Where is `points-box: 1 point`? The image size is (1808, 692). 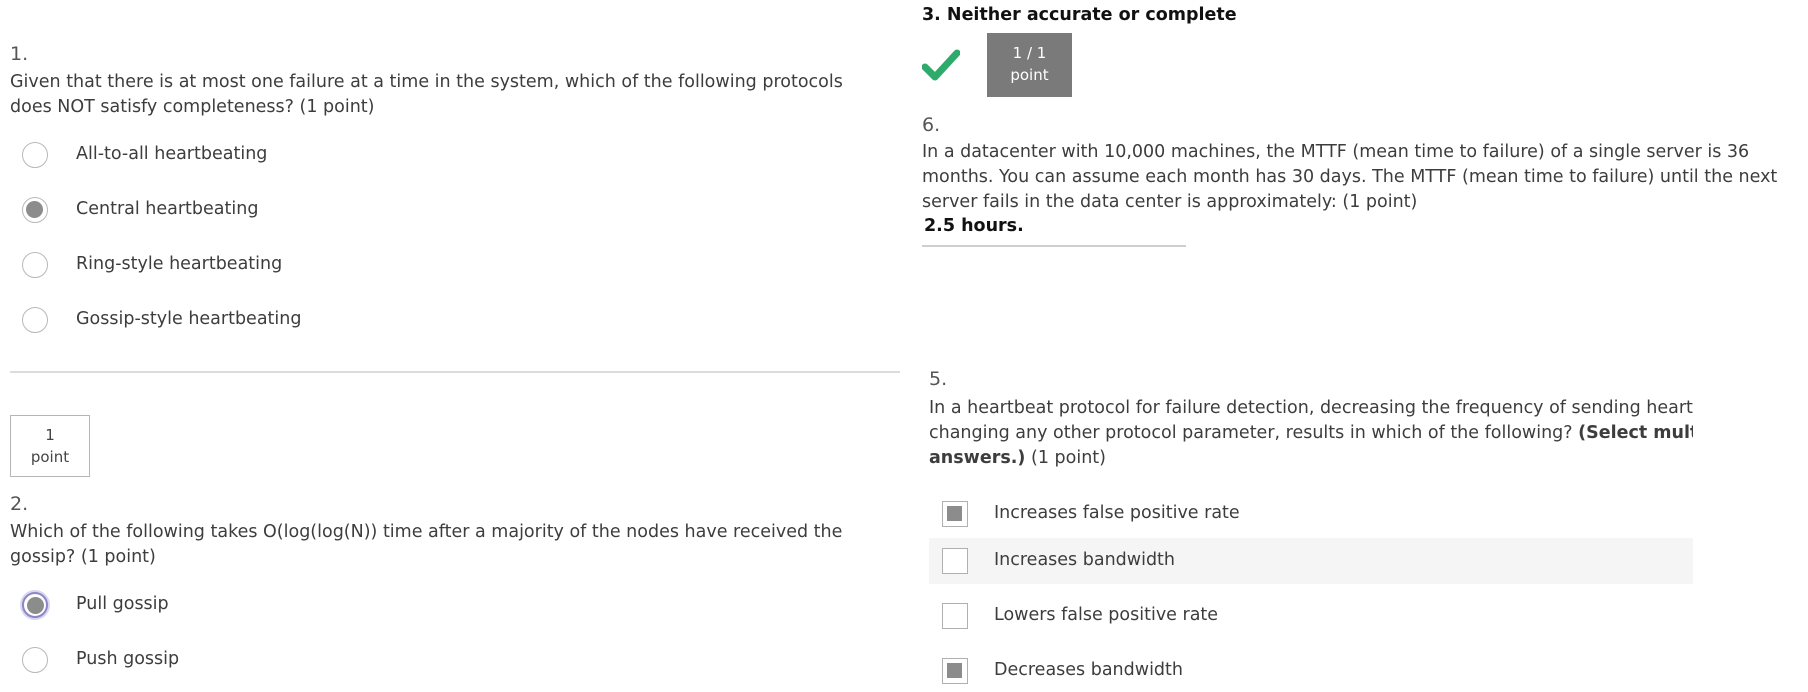 points-box: 1 point is located at coordinates (50, 446).